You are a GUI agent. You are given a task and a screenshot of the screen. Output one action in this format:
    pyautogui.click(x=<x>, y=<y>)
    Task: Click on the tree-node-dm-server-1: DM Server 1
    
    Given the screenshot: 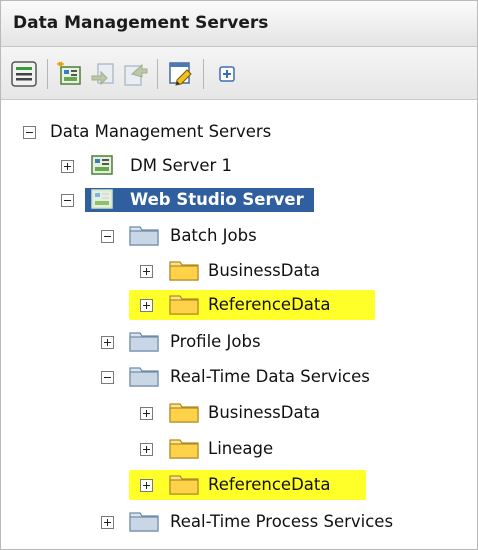 What is the action you would take?
    pyautogui.click(x=236, y=166)
    